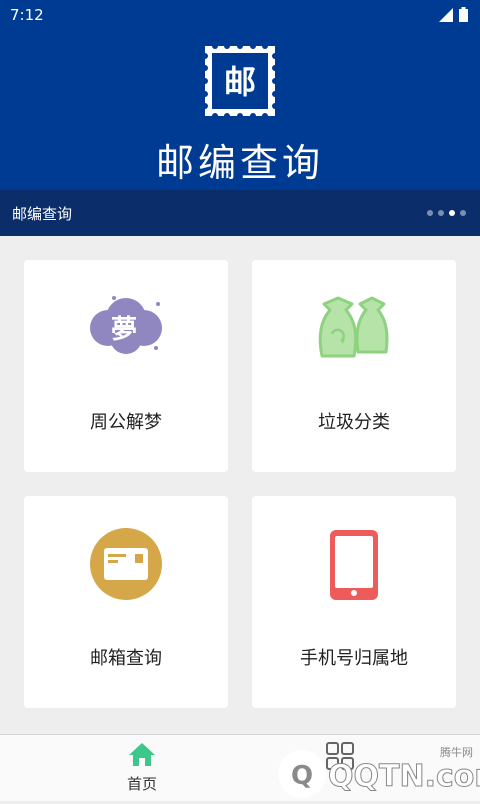  Describe the element at coordinates (354, 422) in the screenshot. I see `card-label: 垃圾分类` at that location.